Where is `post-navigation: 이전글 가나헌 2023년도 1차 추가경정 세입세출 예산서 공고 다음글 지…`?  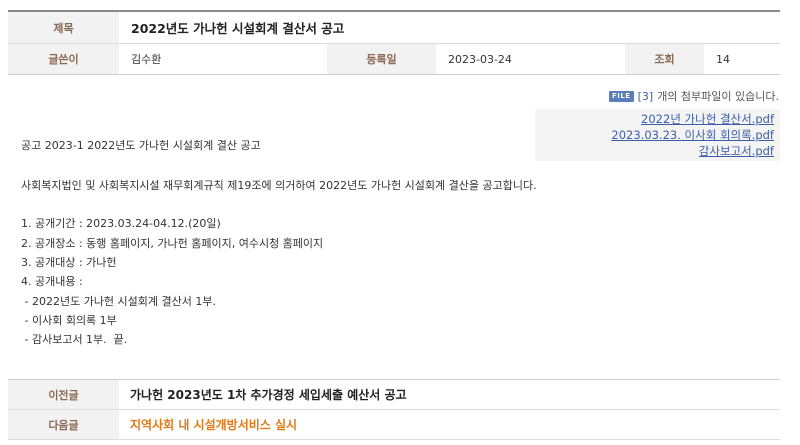 post-navigation: 이전글 가나헌 2023년도 1차 추가경정 세입세출 예산서 공고 다음글 지… is located at coordinates (394, 409).